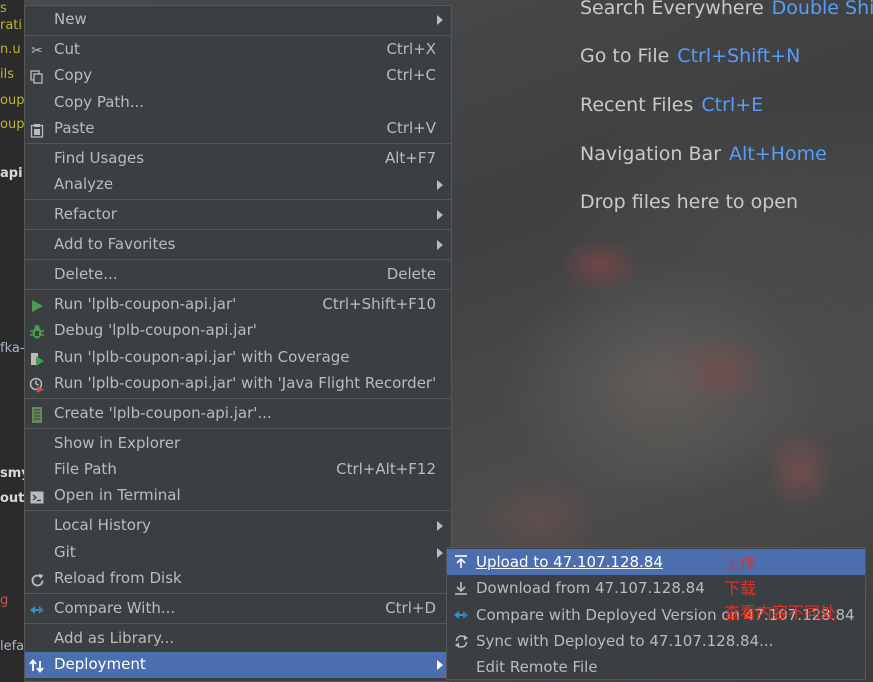 This screenshot has width=873, height=682. I want to click on project-text: lefa, so click(12, 646).